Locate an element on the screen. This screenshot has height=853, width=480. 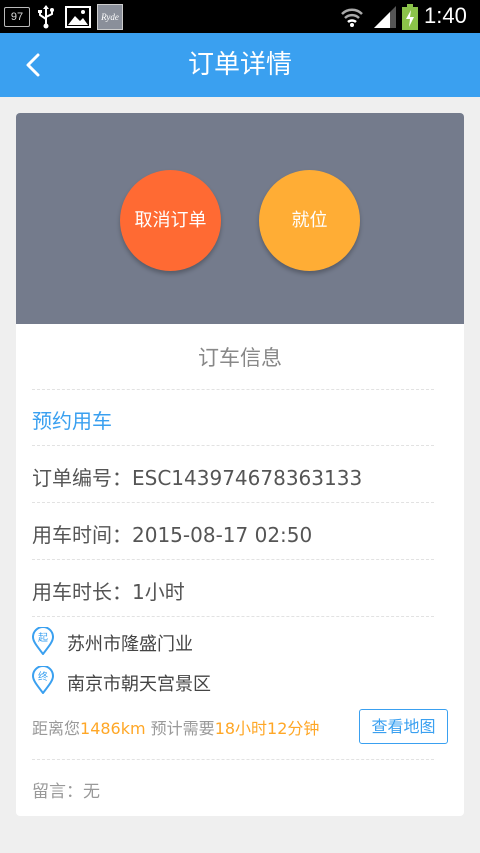
ride-time-row: 用车时间：2015-08-17 02:50 is located at coordinates (172, 533).